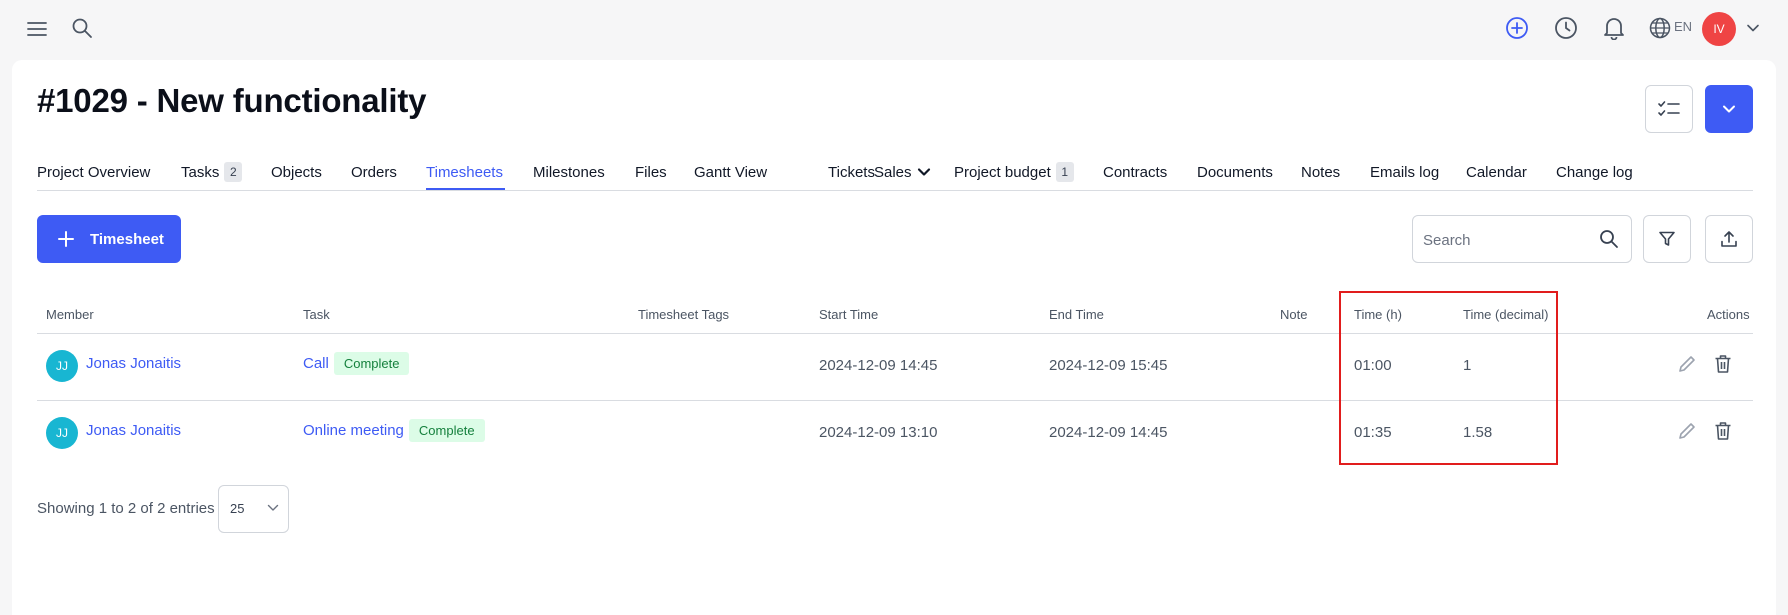 The height and width of the screenshot is (615, 1788). I want to click on time-decimal-cell: 1.58, so click(1478, 432).